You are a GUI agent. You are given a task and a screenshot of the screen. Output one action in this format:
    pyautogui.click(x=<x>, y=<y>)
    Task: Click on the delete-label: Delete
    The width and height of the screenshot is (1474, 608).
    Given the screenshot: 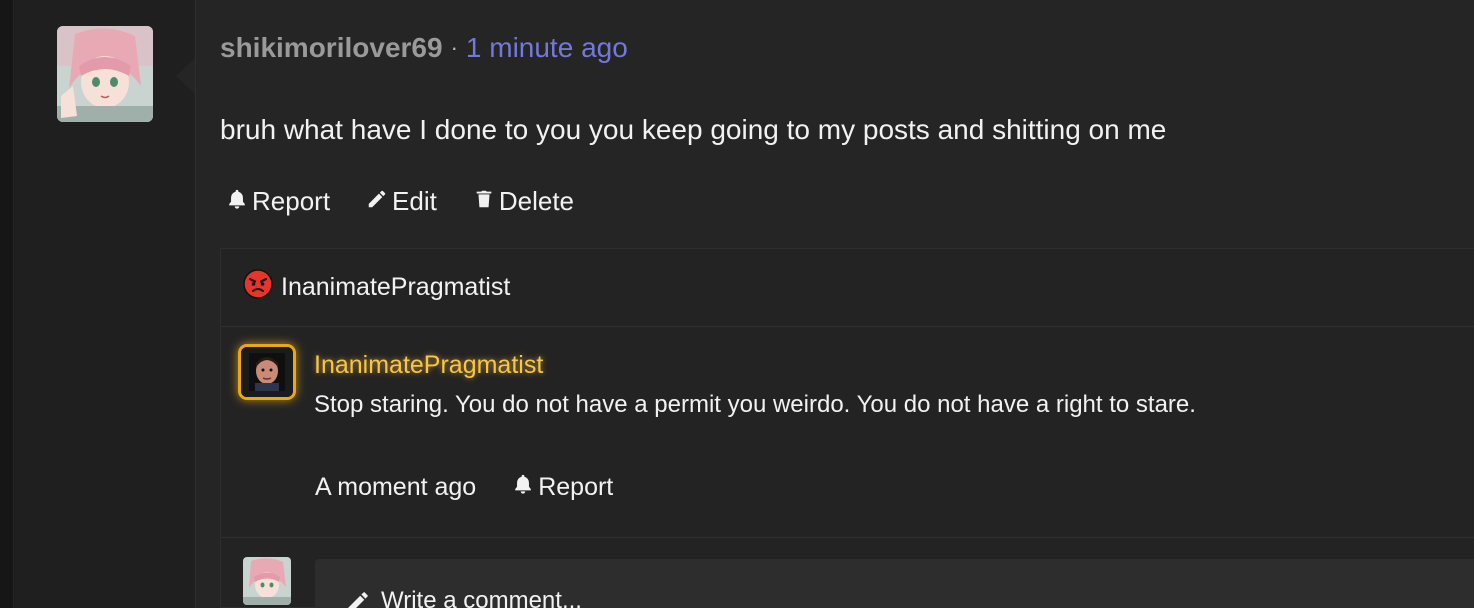 What is the action you would take?
    pyautogui.click(x=536, y=201)
    